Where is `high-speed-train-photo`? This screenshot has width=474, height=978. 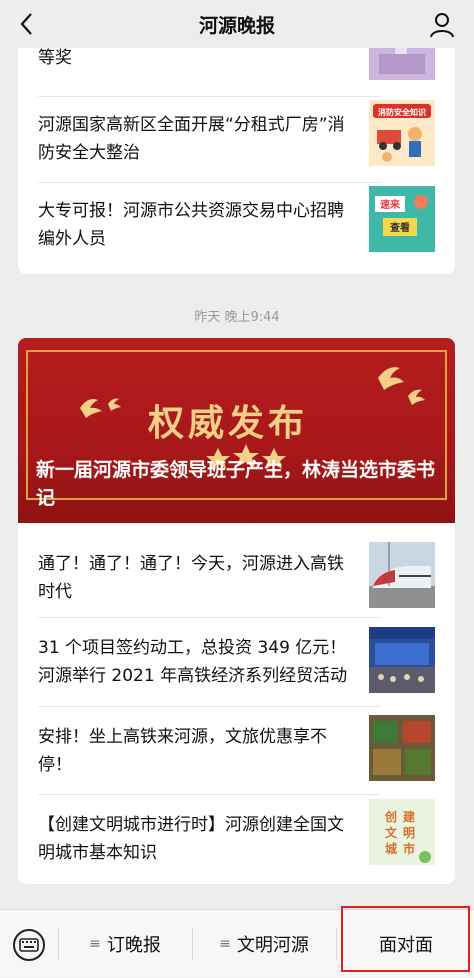 high-speed-train-photo is located at coordinates (402, 575).